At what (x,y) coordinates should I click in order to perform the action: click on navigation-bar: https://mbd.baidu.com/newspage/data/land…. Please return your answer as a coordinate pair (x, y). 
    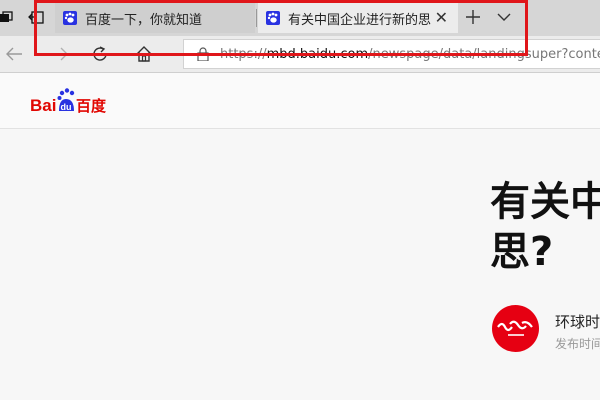
    Looking at the image, I should click on (300, 54).